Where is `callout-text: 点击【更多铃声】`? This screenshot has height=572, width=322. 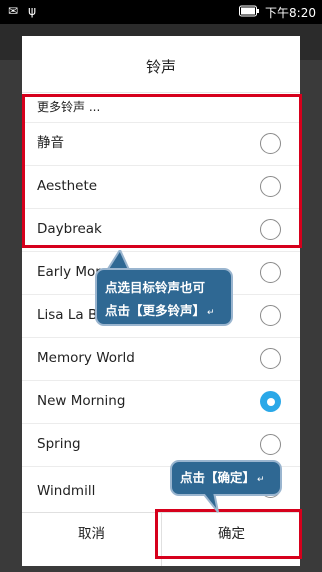 callout-text: 点击【更多铃声】 is located at coordinates (155, 310).